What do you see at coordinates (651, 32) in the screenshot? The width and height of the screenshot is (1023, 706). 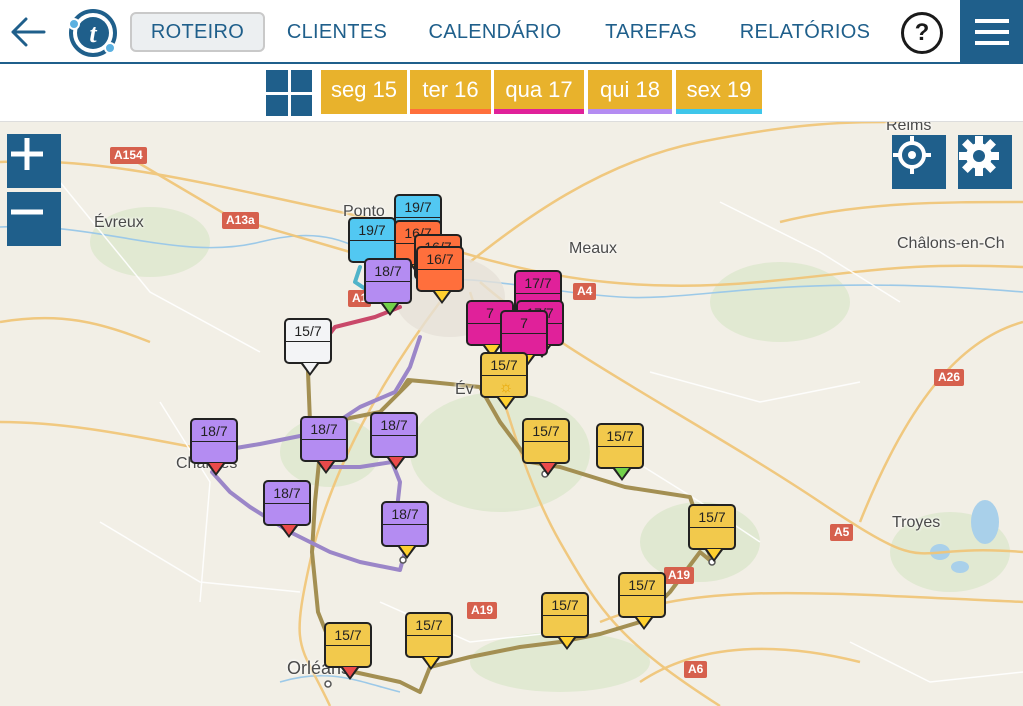 I see `tab-tarefas: TAREFAS` at bounding box center [651, 32].